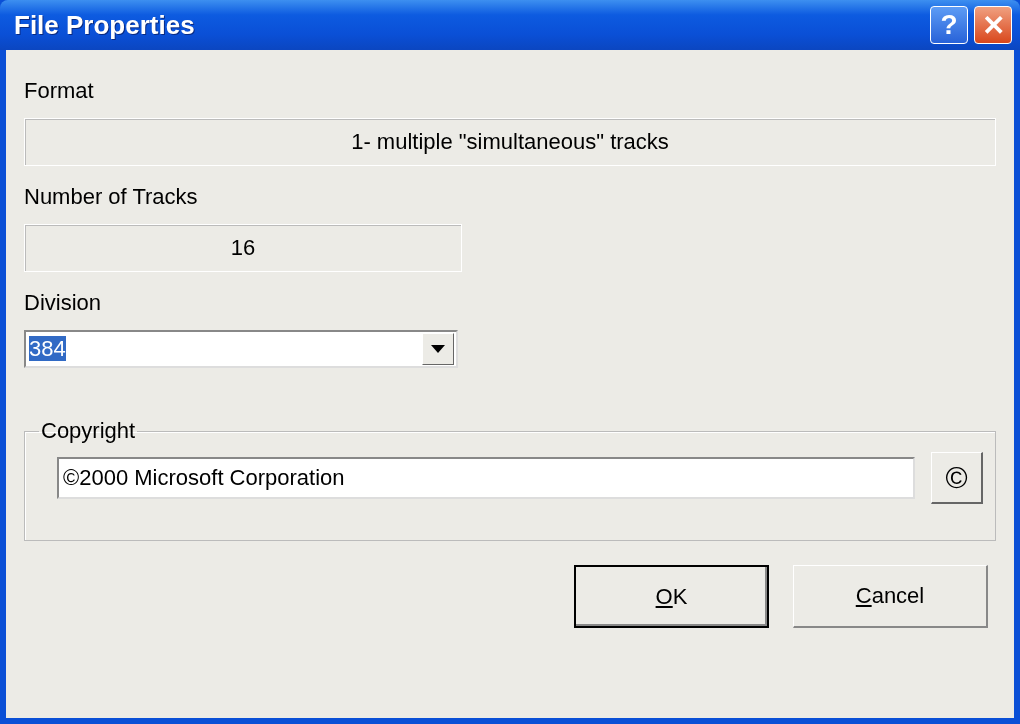 The width and height of the screenshot is (1020, 724). I want to click on field-label: Division, so click(63, 303).